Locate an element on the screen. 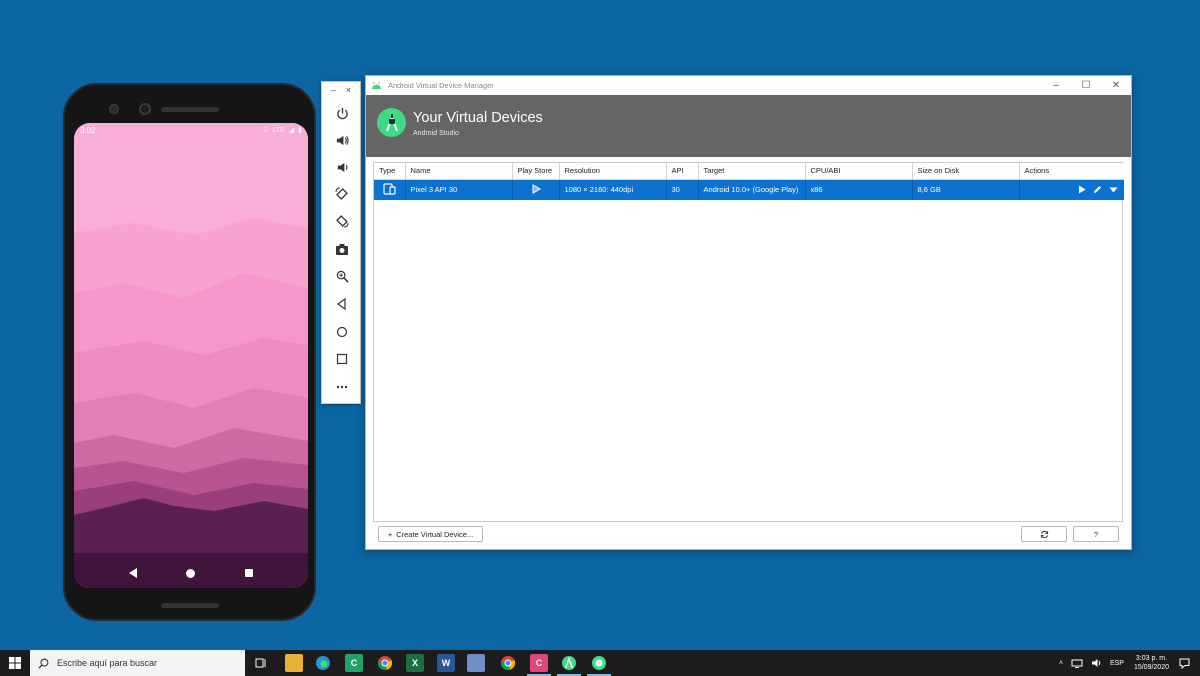 This screenshot has width=1200, height=676. column-header-resolution: Resolution is located at coordinates (613, 171).